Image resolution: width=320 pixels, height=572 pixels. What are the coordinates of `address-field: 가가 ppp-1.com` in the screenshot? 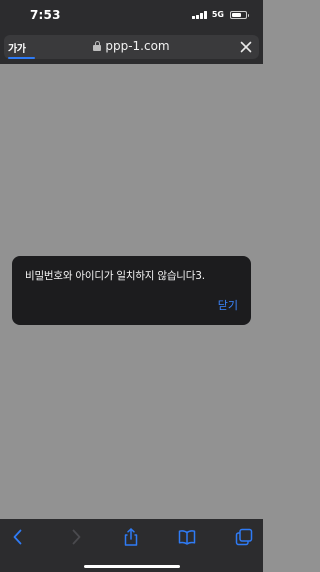 It's located at (131, 47).